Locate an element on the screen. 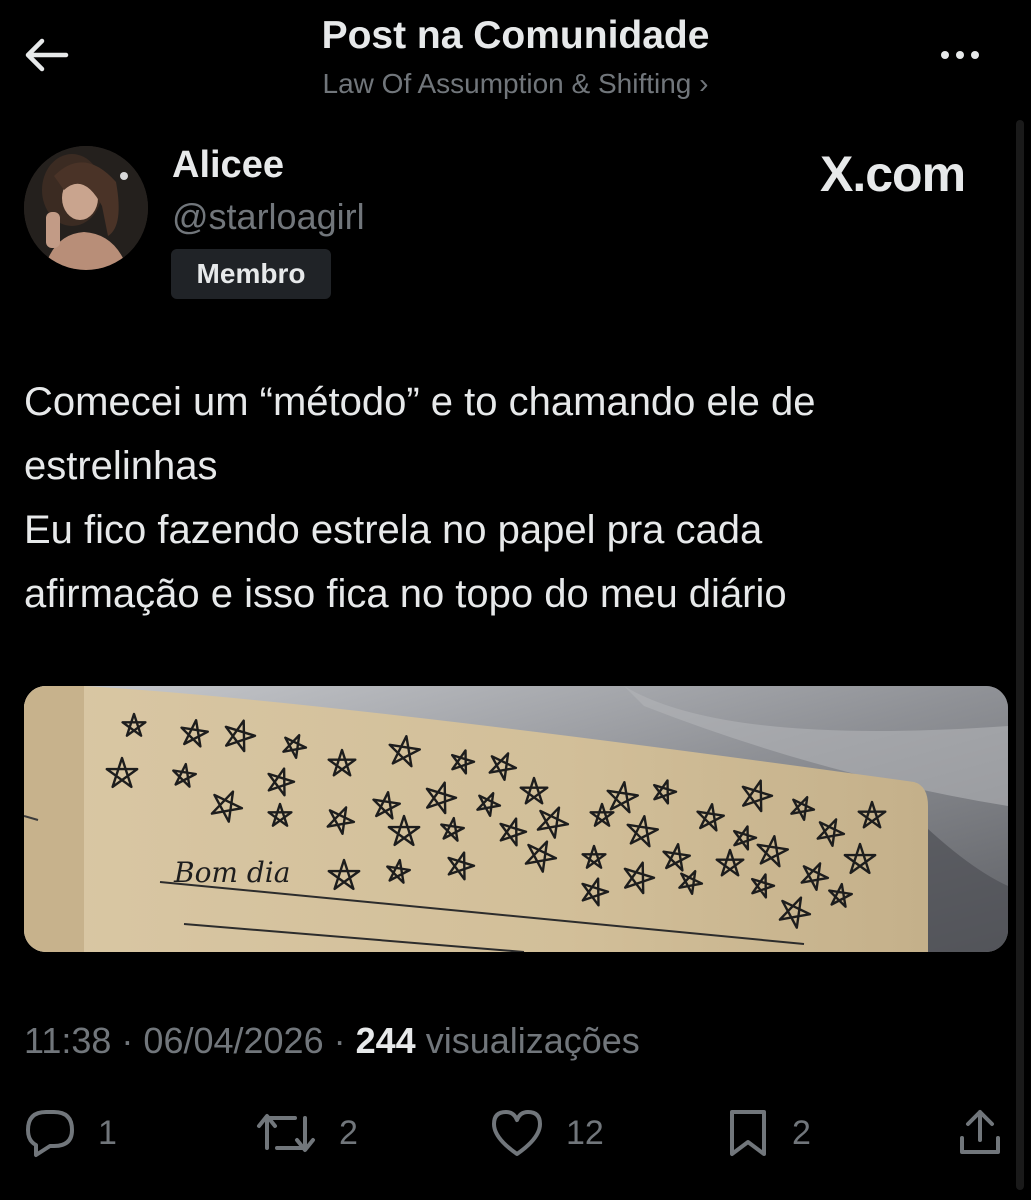  community-link: Law Of Assumption & Shifting › is located at coordinates (515, 84).